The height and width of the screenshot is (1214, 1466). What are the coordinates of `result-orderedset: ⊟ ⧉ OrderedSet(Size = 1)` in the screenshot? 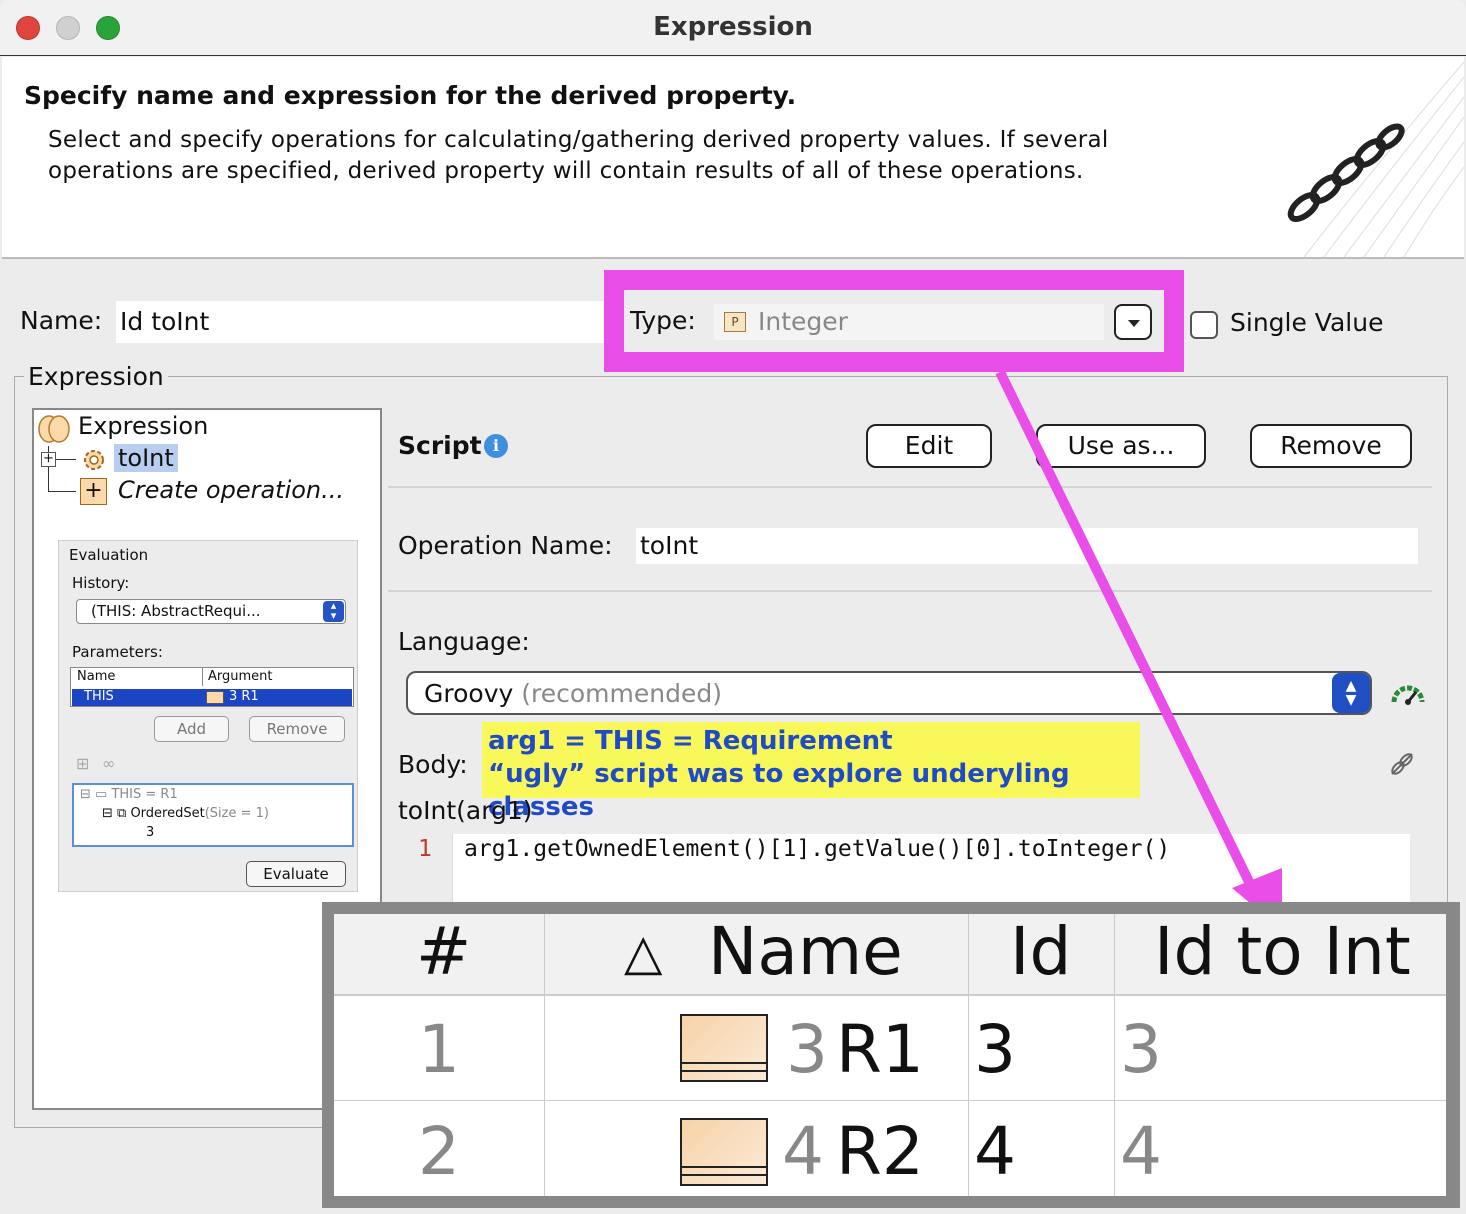 It's located at (185, 813).